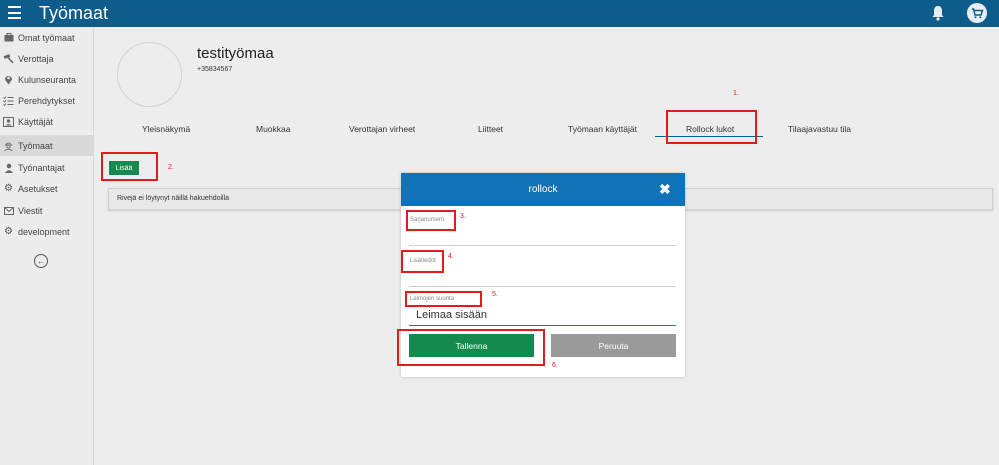  I want to click on sidebar-item-label: Viestit, so click(30, 210).